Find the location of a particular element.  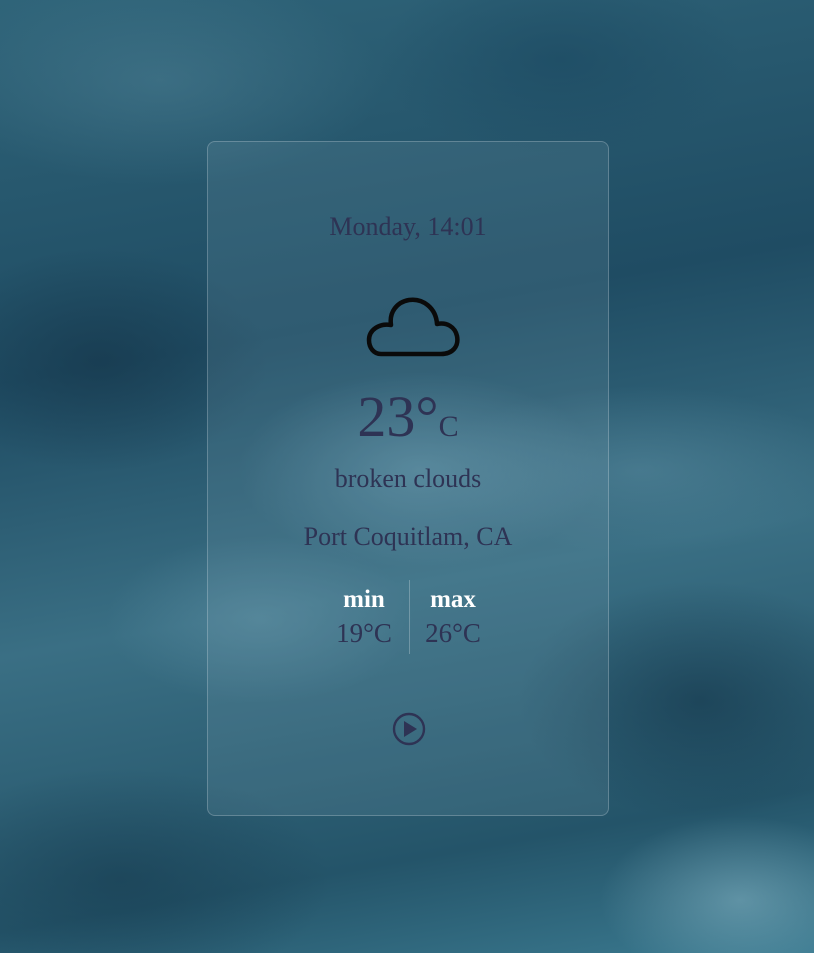

min-max-temperatures: min 19°C max 26°C is located at coordinates (408, 618).